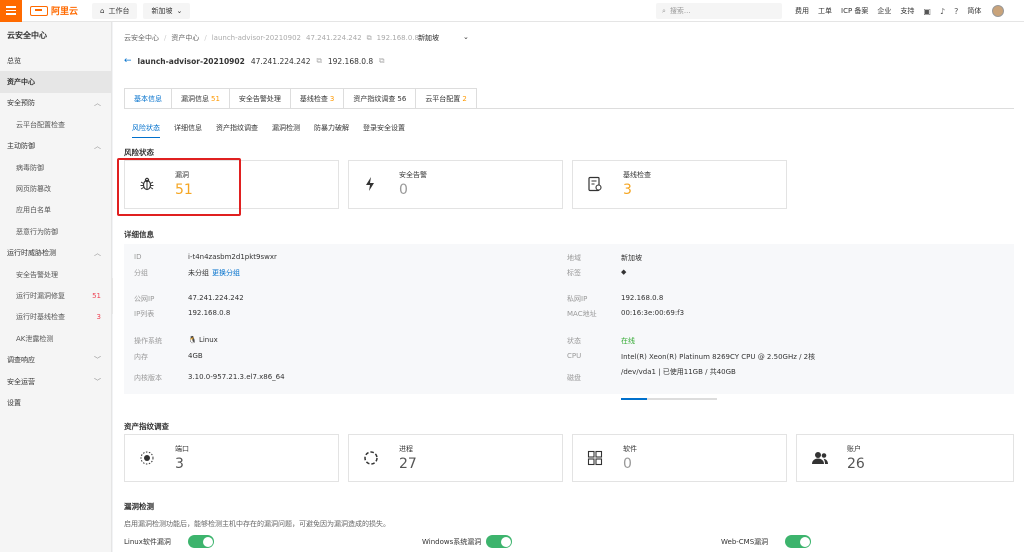  I want to click on back-arrow-icon: ←, so click(128, 61).